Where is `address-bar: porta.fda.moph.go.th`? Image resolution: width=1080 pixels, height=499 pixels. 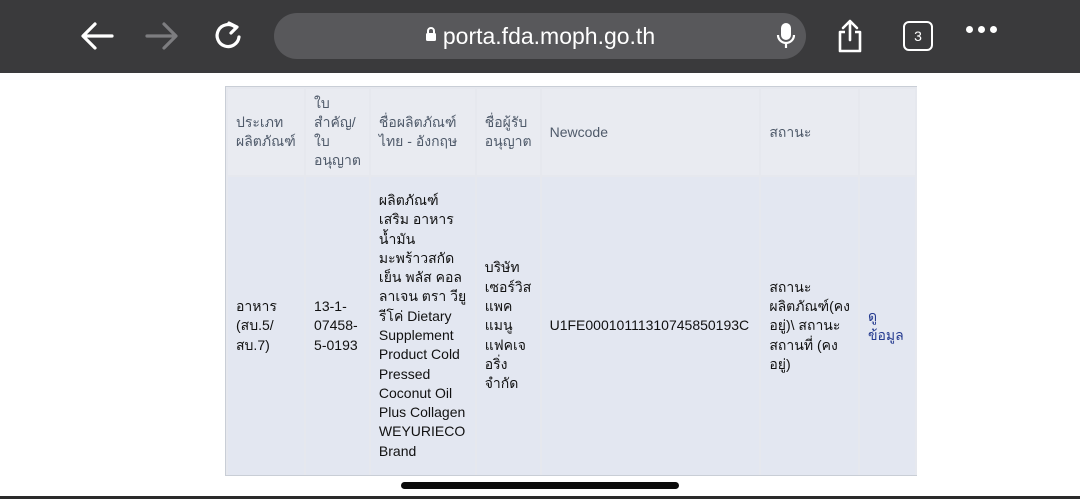 address-bar: porta.fda.moph.go.th is located at coordinates (540, 36).